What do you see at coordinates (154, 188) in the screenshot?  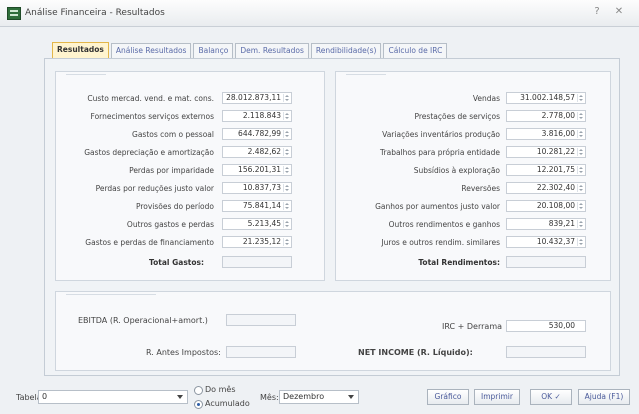 I see `gastos-row-label: Perdas por reduções justo valor` at bounding box center [154, 188].